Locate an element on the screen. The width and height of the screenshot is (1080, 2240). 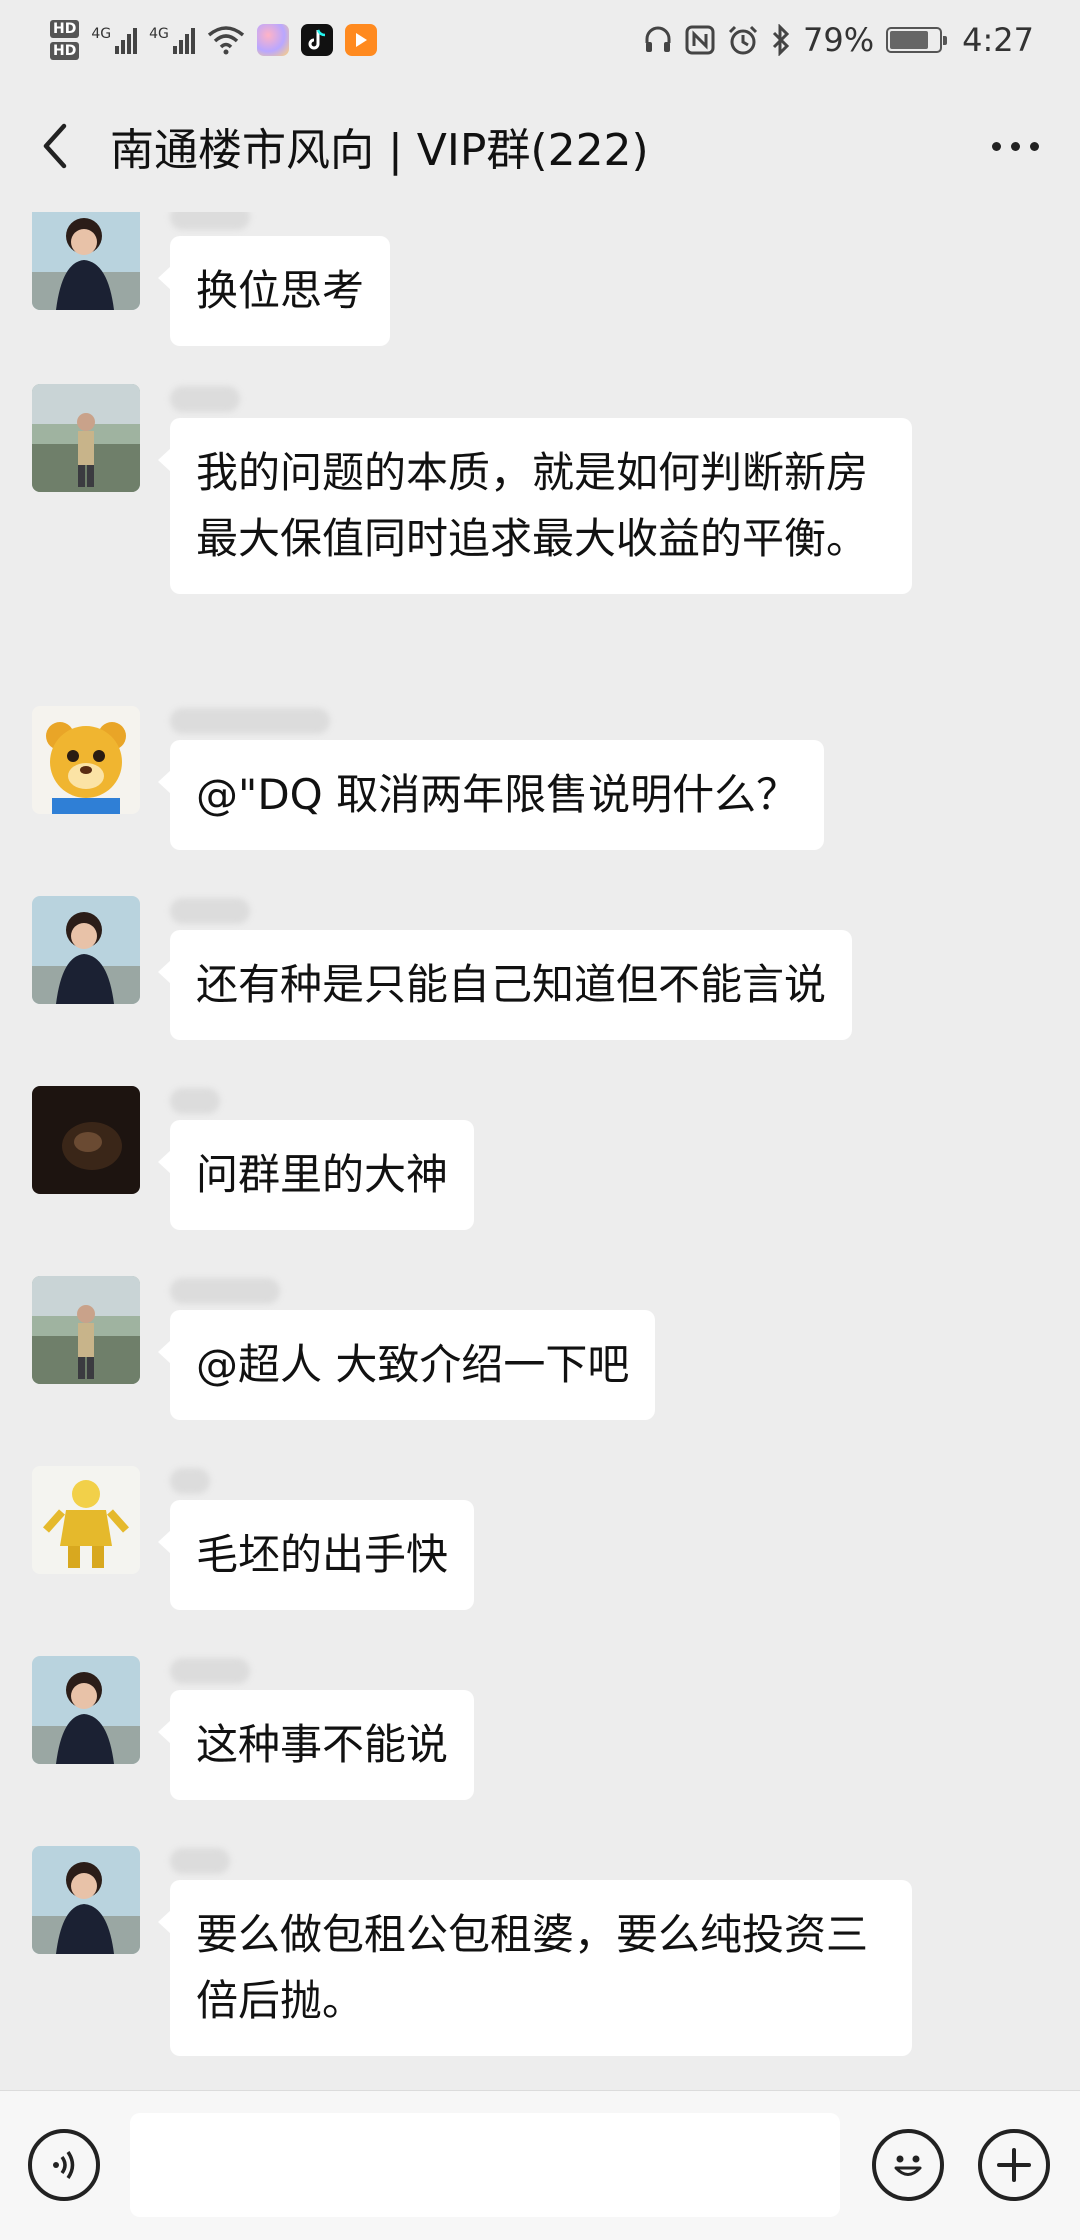
chevron-left-icon is located at coordinates (55, 146).